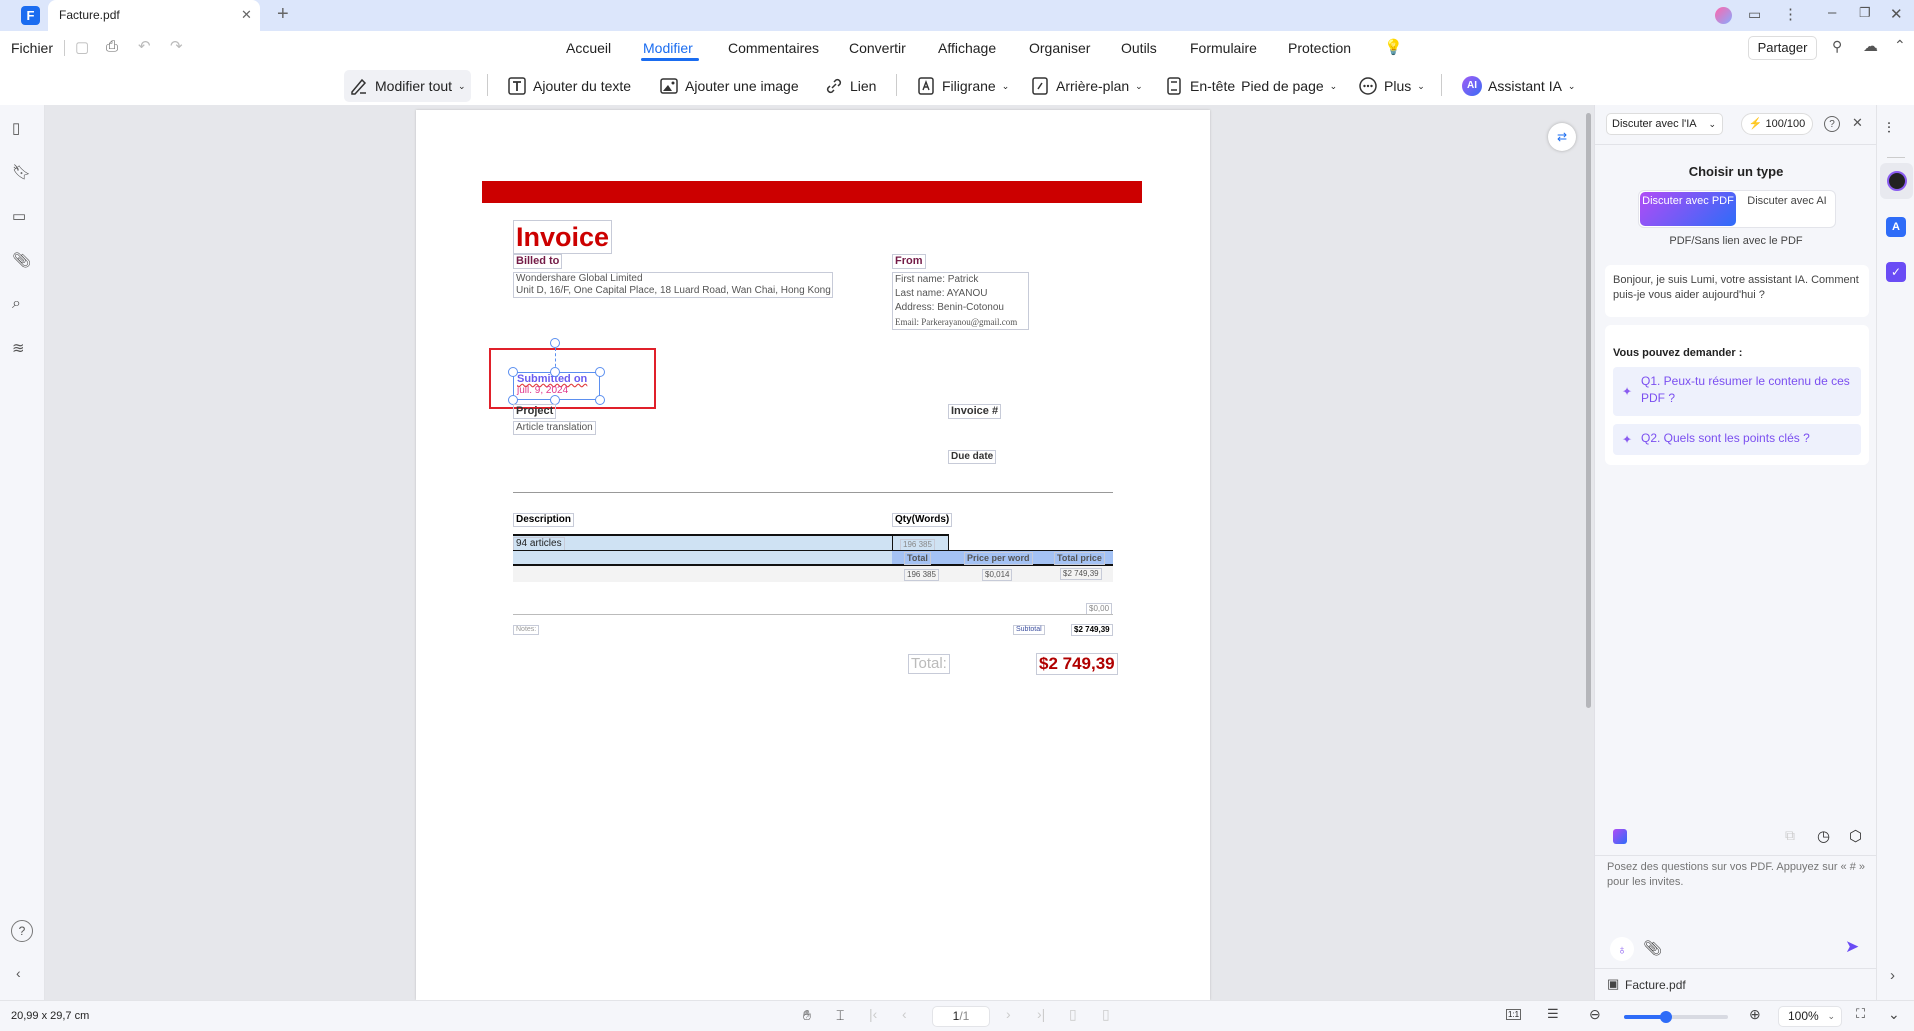 This screenshot has width=1914, height=1031. What do you see at coordinates (18, 348) in the screenshot?
I see `layers-icon: ≋` at bounding box center [18, 348].